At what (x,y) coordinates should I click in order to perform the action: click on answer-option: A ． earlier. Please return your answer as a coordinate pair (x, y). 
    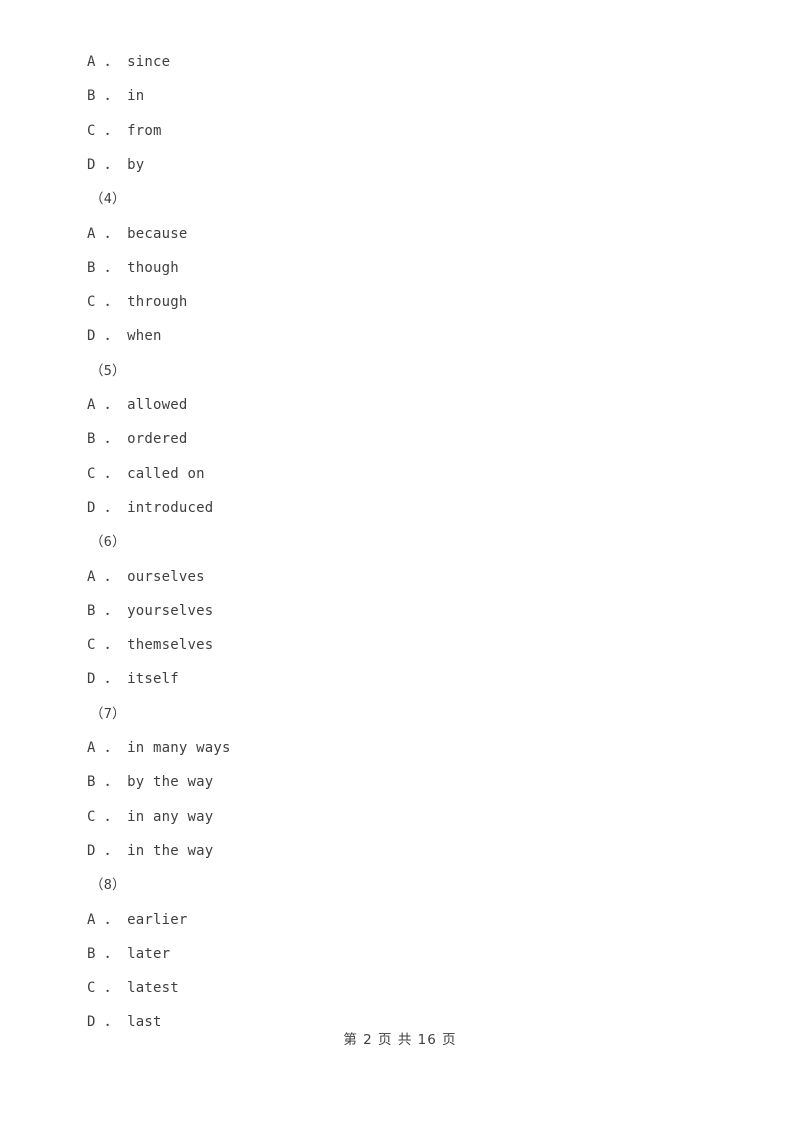
    Looking at the image, I should click on (94, 920).